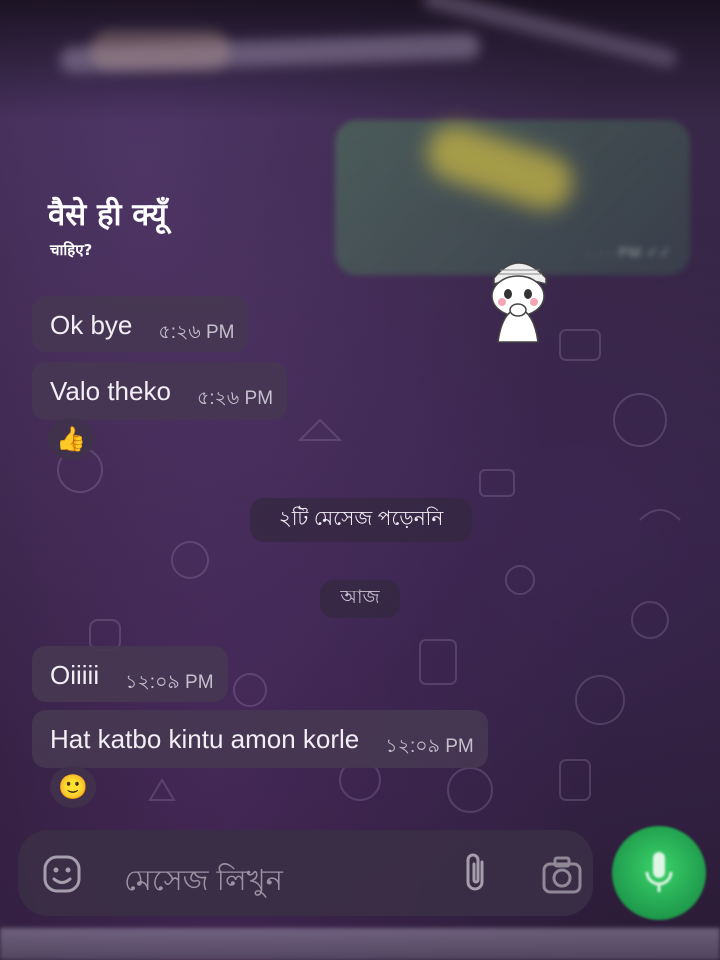 This screenshot has width=720, height=960. What do you see at coordinates (360, 944) in the screenshot?
I see `blurred-navigation-bar` at bounding box center [360, 944].